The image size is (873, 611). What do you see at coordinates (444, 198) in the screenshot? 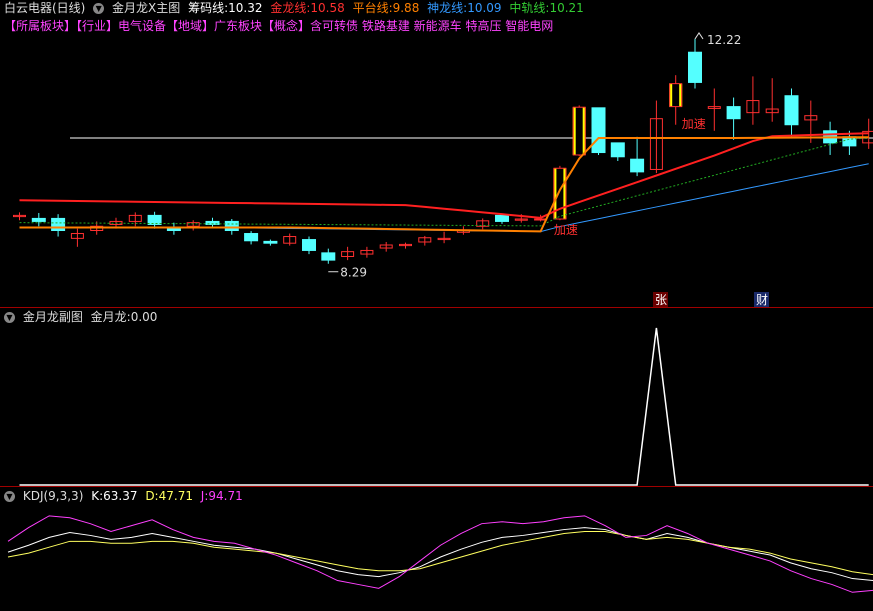
I see `shenlong-line` at bounding box center [444, 198].